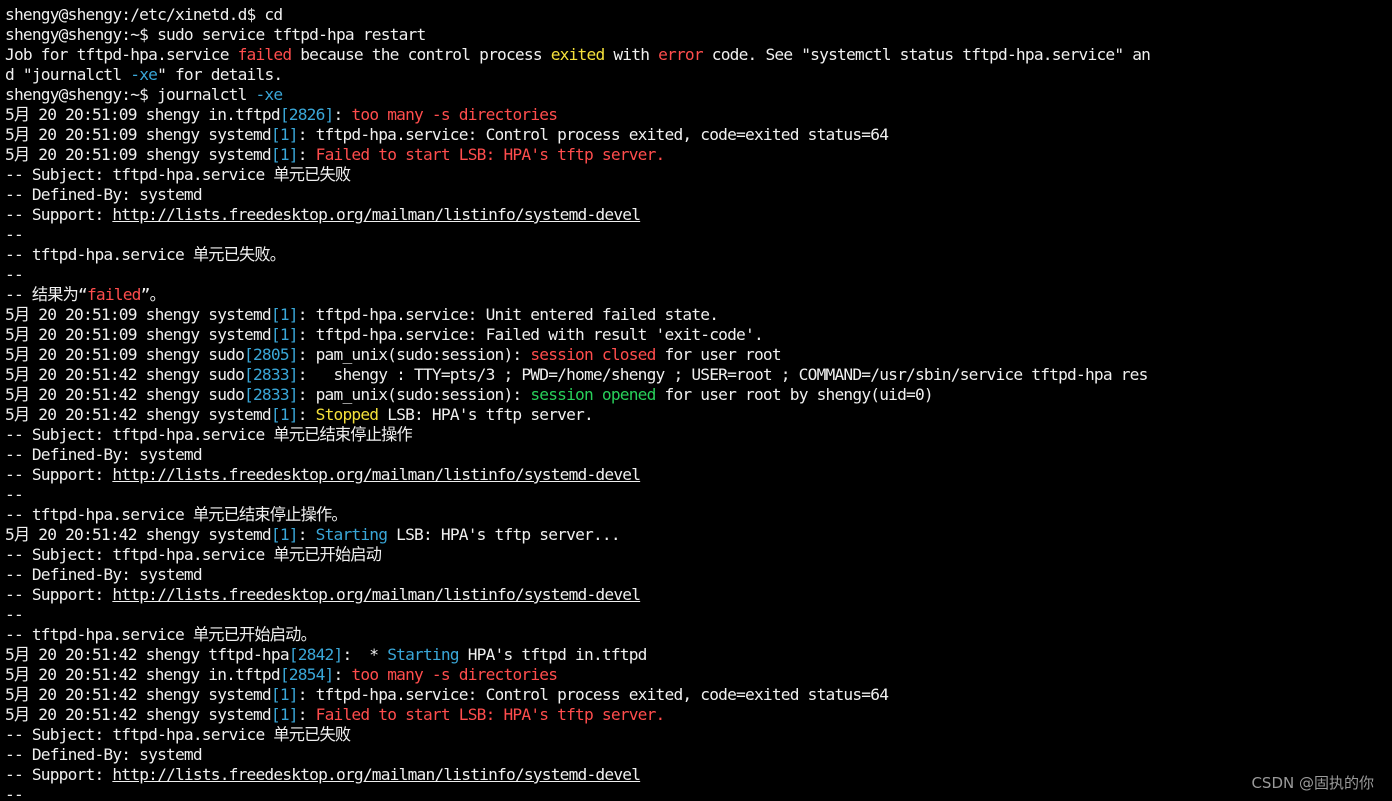 This screenshot has width=1392, height=801. Describe the element at coordinates (269, 94) in the screenshot. I see `terminal-text-segment: -xe` at that location.